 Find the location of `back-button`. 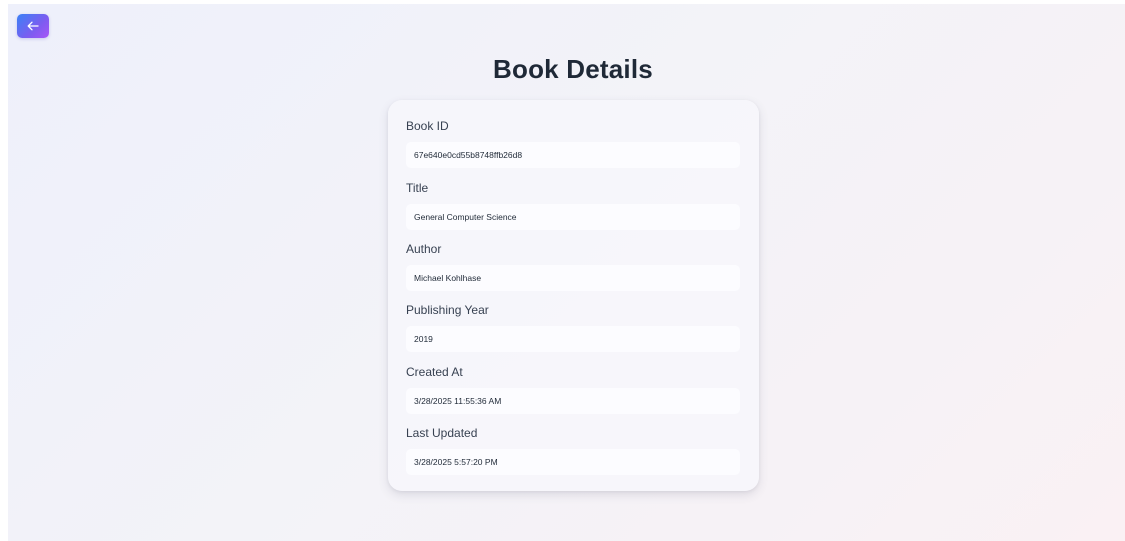

back-button is located at coordinates (33, 26).